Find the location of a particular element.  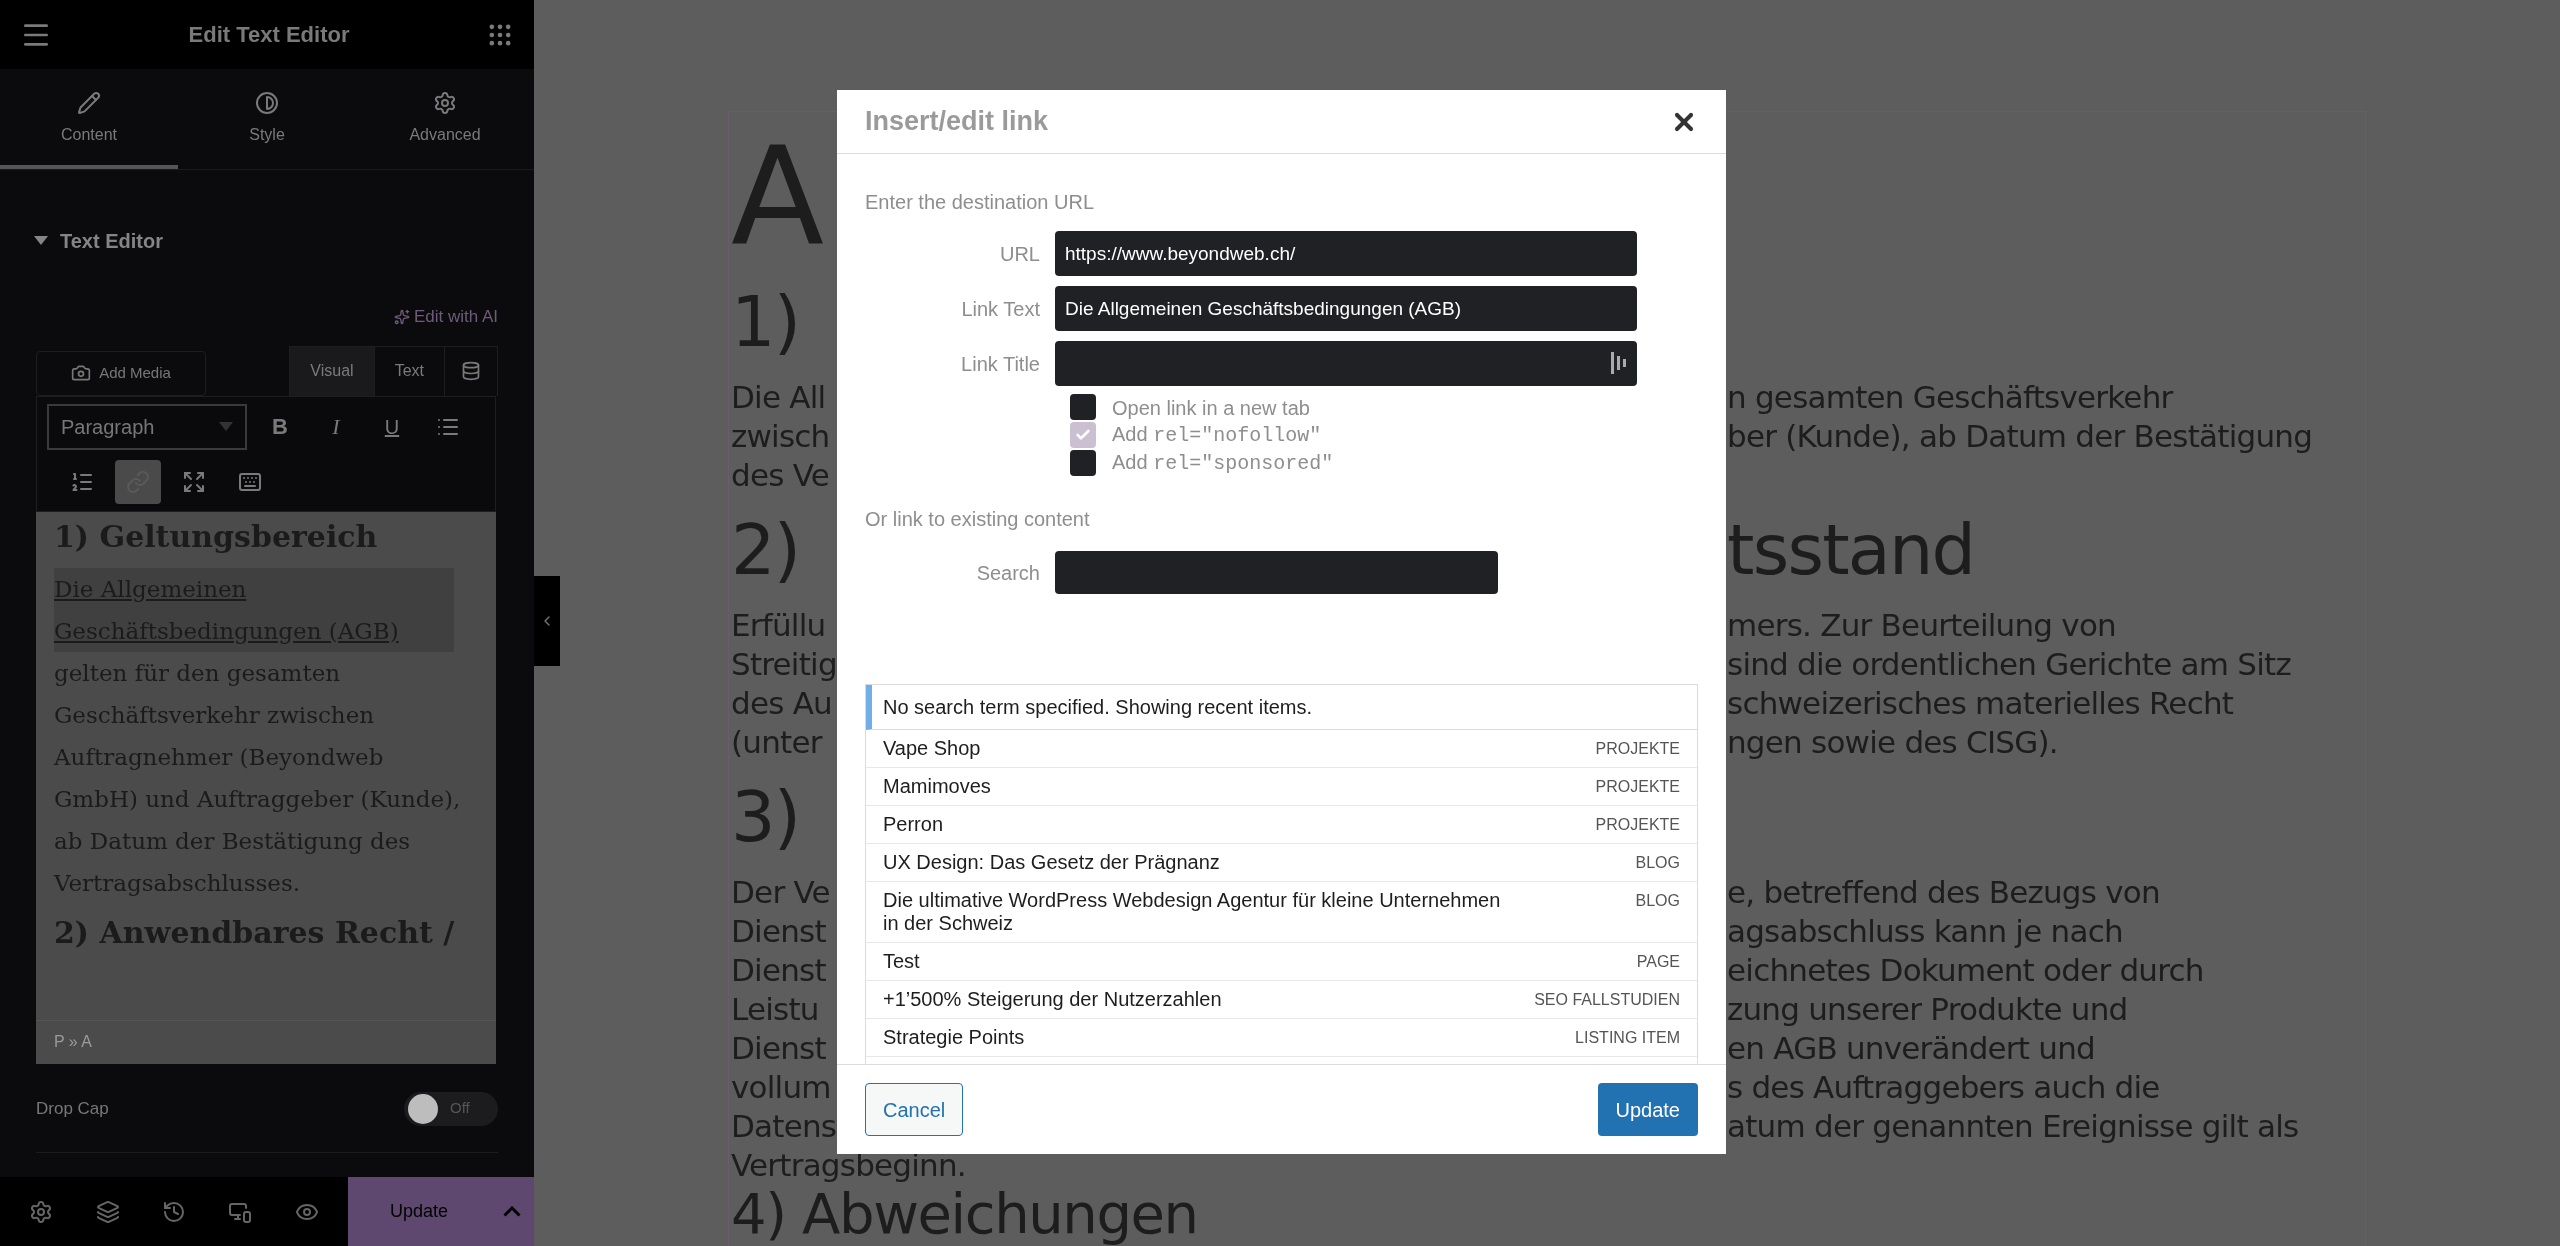

result-row: Mamimoves PROJEKTE is located at coordinates (1281, 787).